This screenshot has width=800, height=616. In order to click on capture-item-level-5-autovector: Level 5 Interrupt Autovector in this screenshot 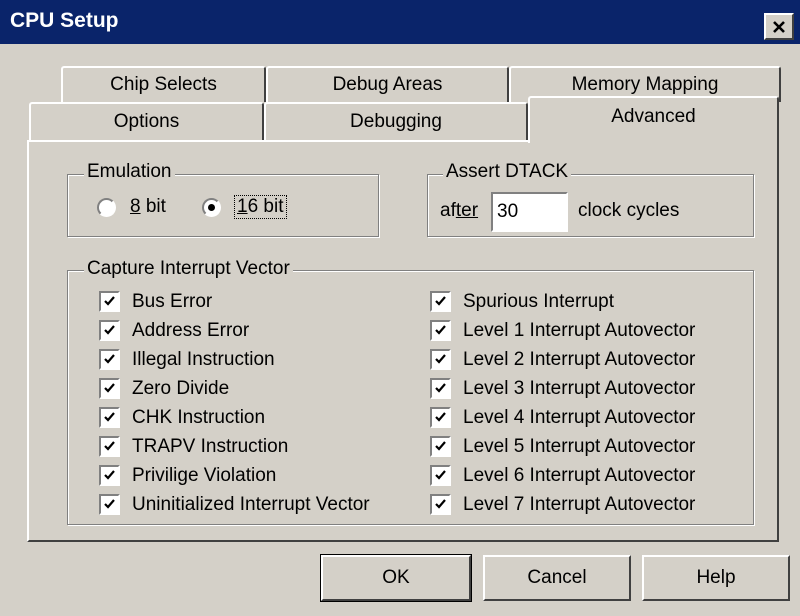, I will do `click(562, 446)`.